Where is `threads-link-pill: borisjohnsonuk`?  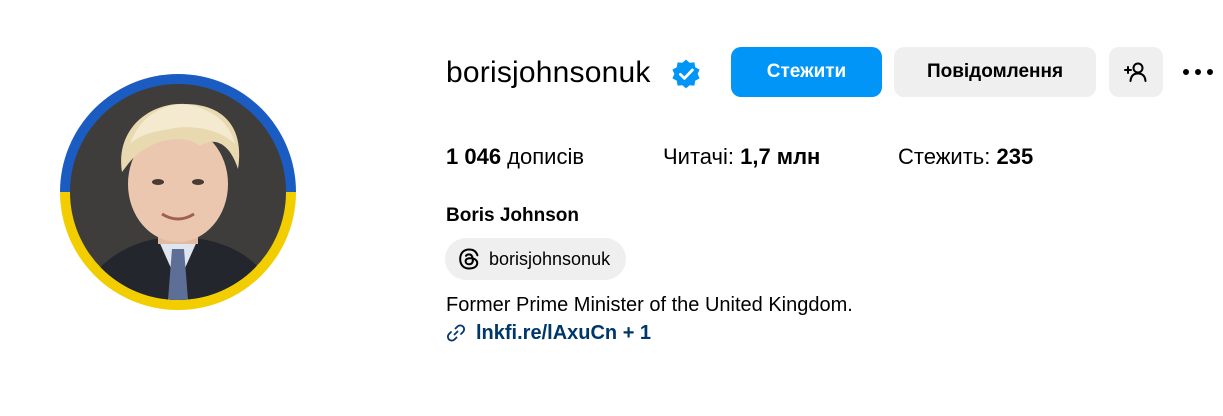
threads-link-pill: borisjohnsonuk is located at coordinates (535, 259).